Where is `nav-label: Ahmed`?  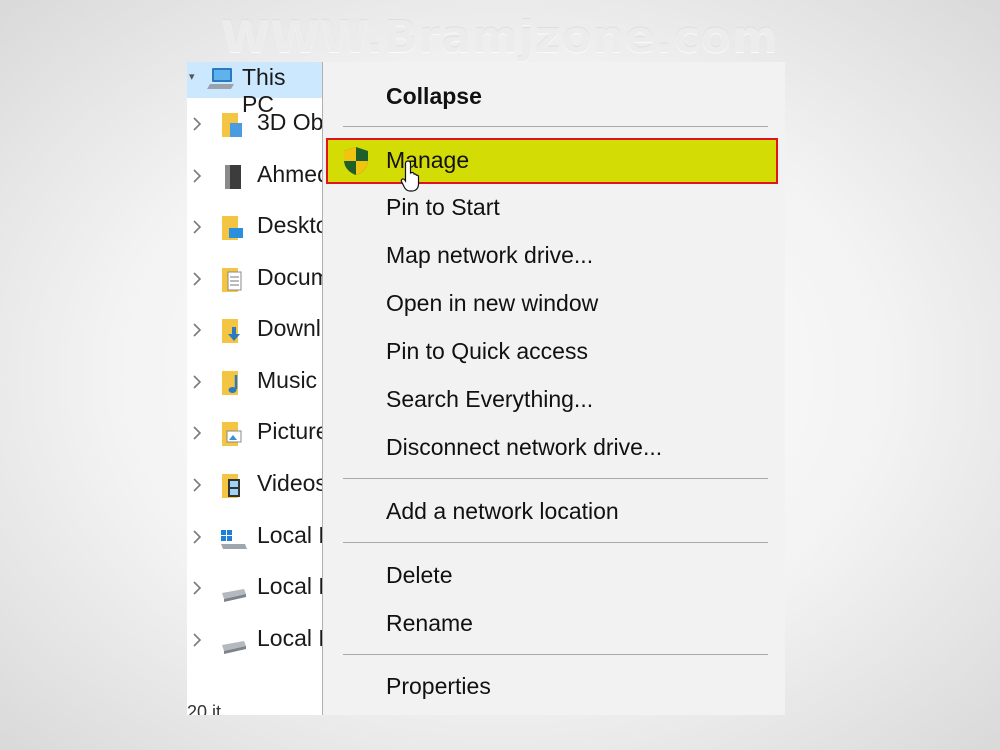 nav-label: Ahmed is located at coordinates (293, 174).